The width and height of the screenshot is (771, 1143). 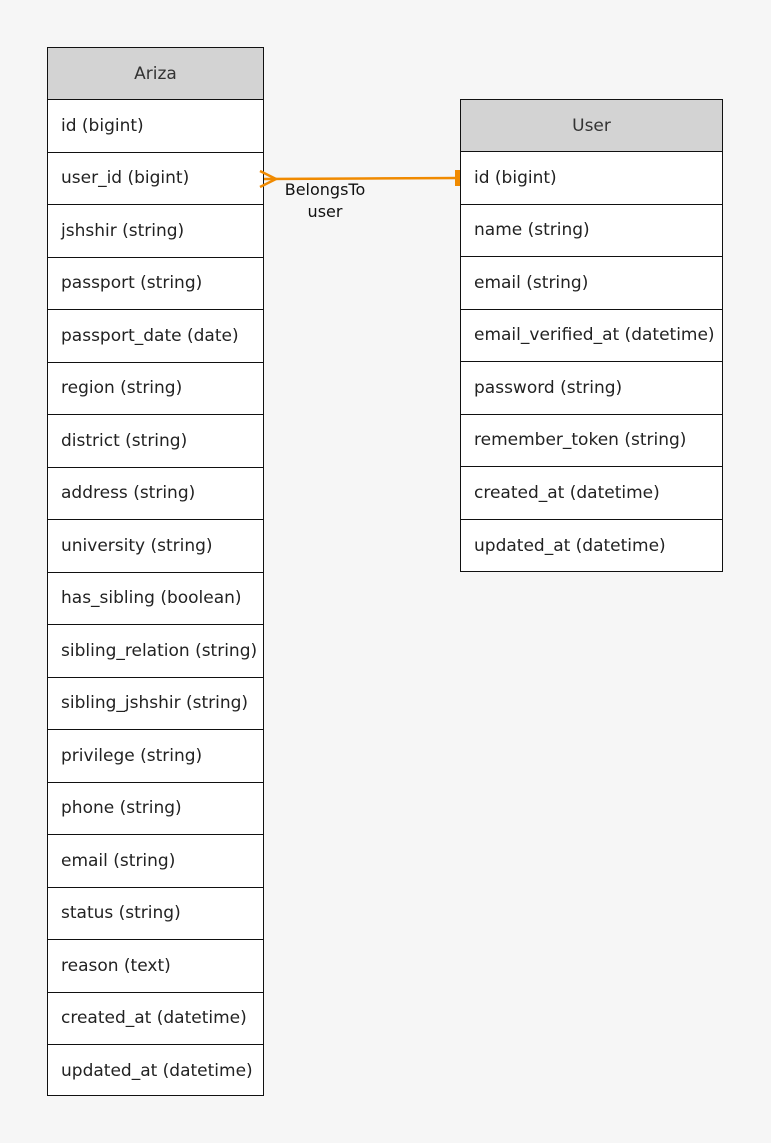 I want to click on field-row: address (string), so click(x=155, y=494).